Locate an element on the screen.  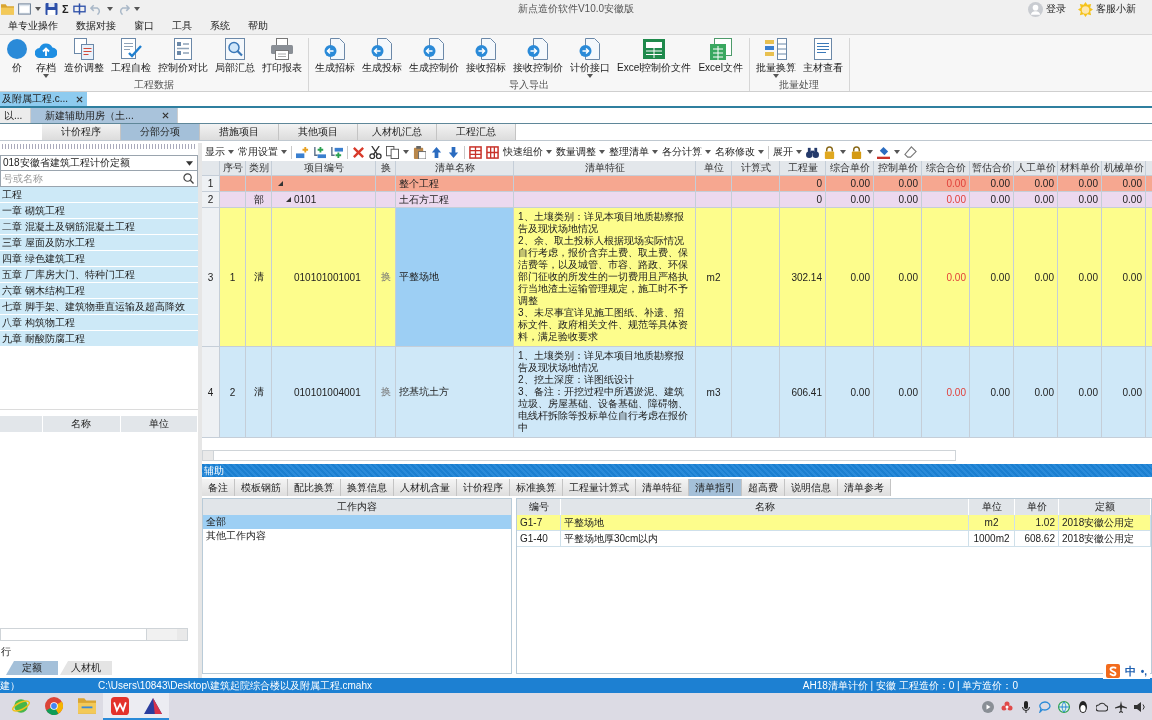
service-button: 客服小新 is located at coordinates (1107, 9).